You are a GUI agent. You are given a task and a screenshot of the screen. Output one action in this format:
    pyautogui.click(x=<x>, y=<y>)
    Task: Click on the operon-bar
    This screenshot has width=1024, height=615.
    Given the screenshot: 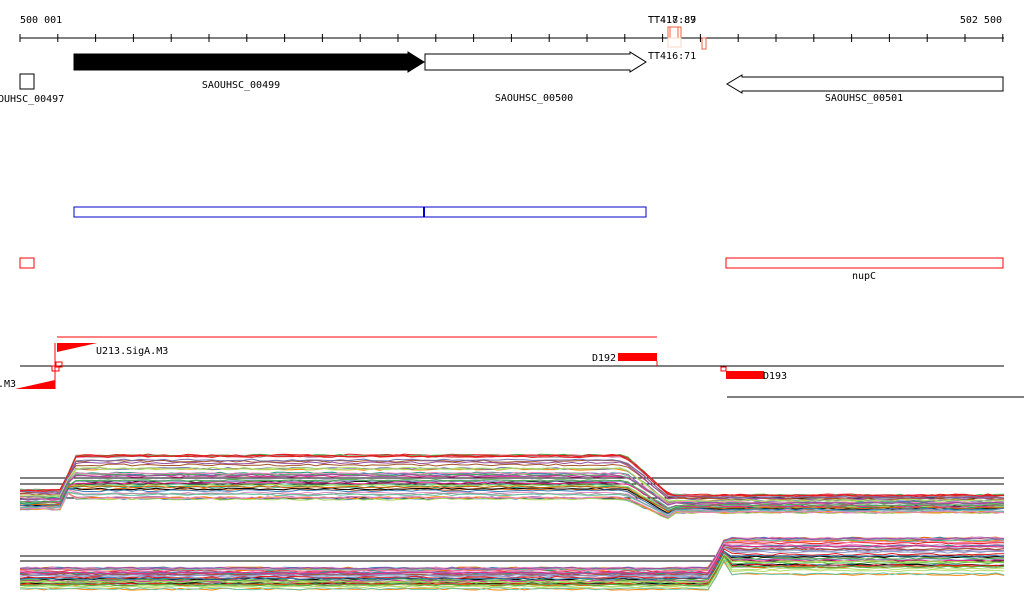 What is the action you would take?
    pyautogui.click(x=360, y=212)
    